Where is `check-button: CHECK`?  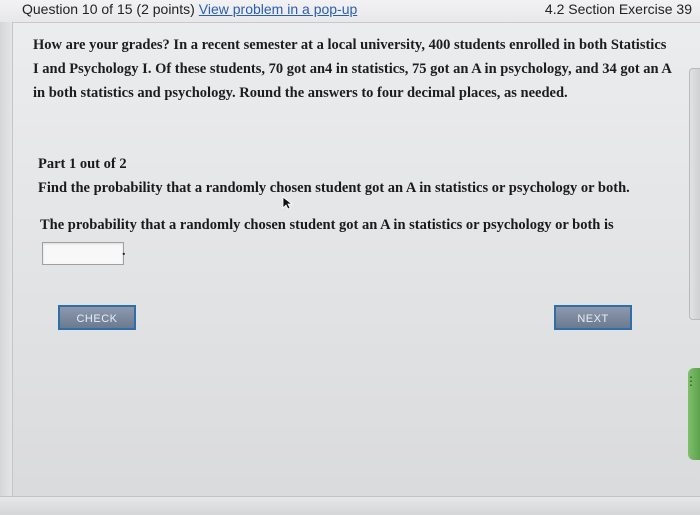
check-button: CHECK is located at coordinates (97, 317).